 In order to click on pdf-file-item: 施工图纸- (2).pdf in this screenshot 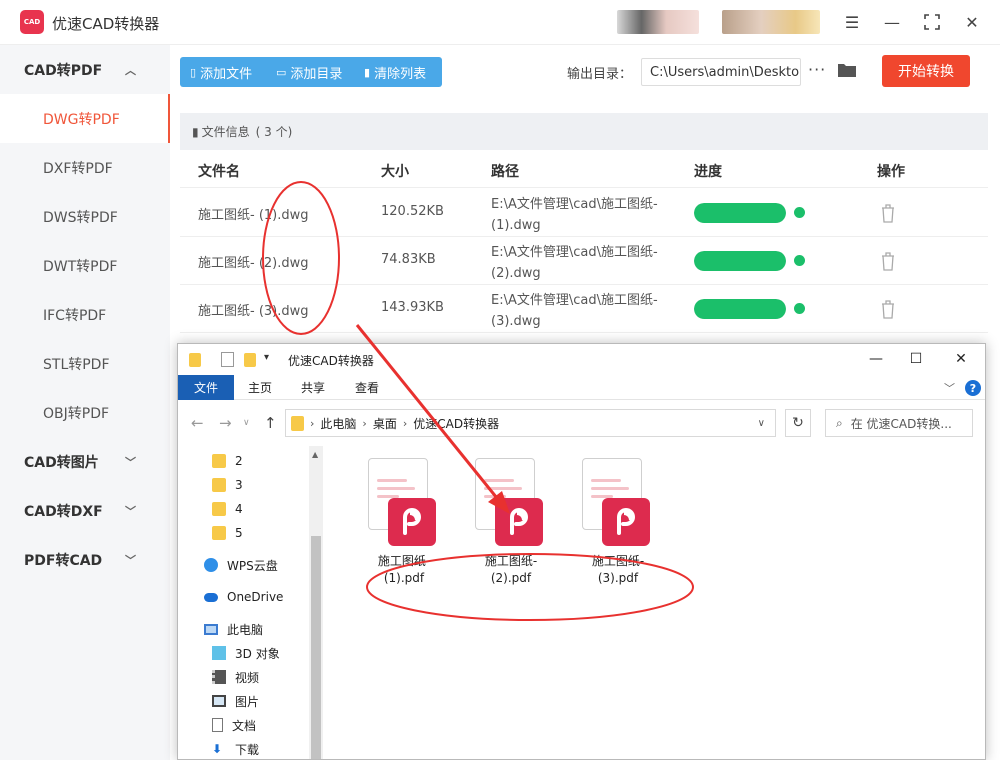, I will do `click(511, 528)`.